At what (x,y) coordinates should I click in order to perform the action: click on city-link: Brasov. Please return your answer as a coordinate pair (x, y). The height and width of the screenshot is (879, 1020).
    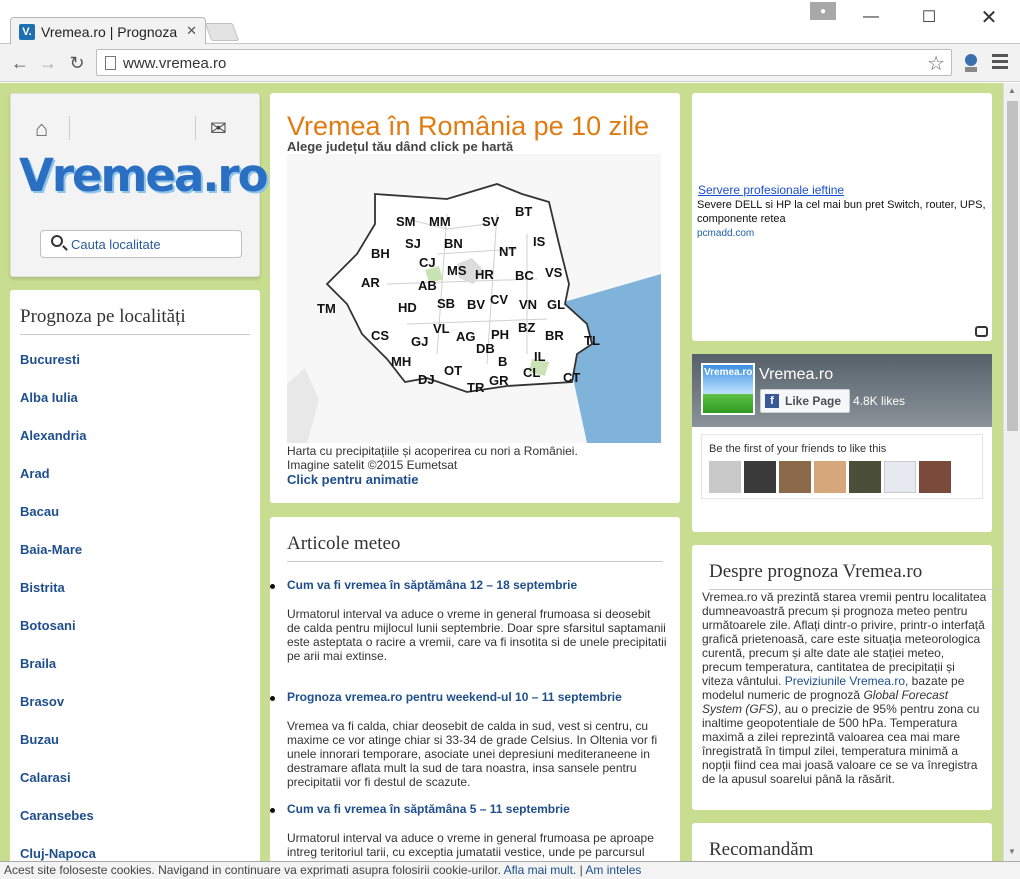
    Looking at the image, I should click on (42, 701).